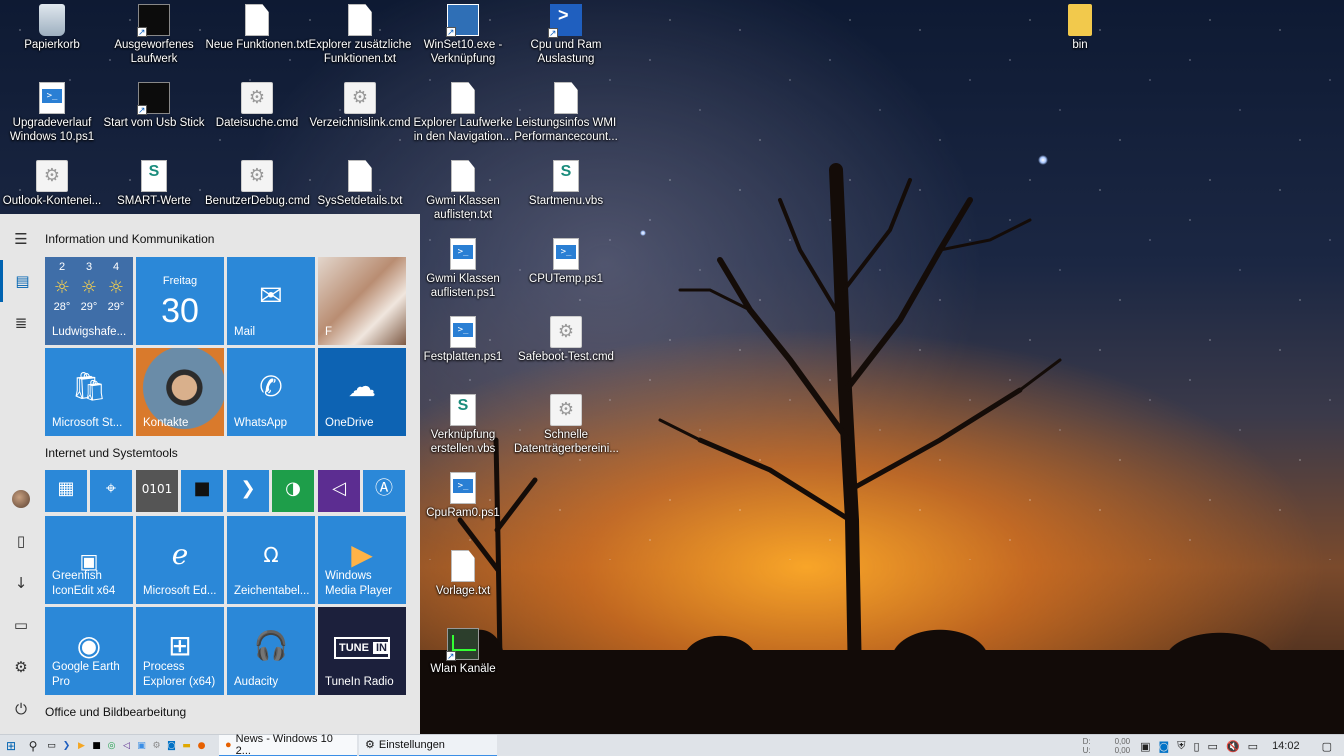  I want to click on desktop-icon: Start vom Usb Stick, so click(154, 106).